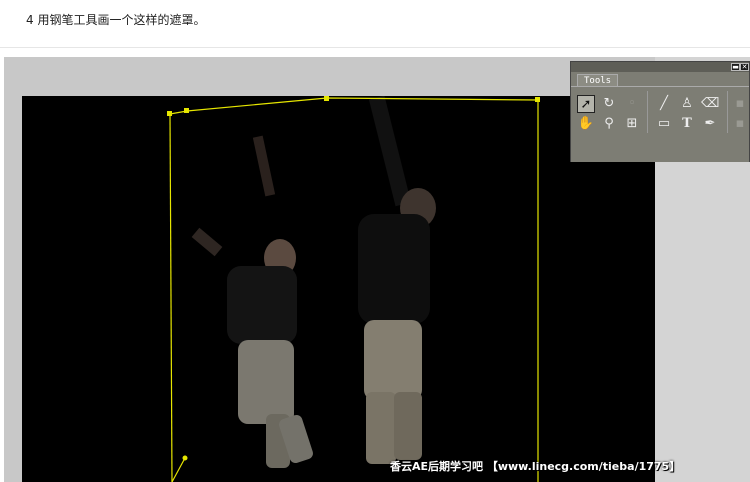  Describe the element at coordinates (586, 104) in the screenshot. I see `selection-arrow-icon: ➚` at that location.